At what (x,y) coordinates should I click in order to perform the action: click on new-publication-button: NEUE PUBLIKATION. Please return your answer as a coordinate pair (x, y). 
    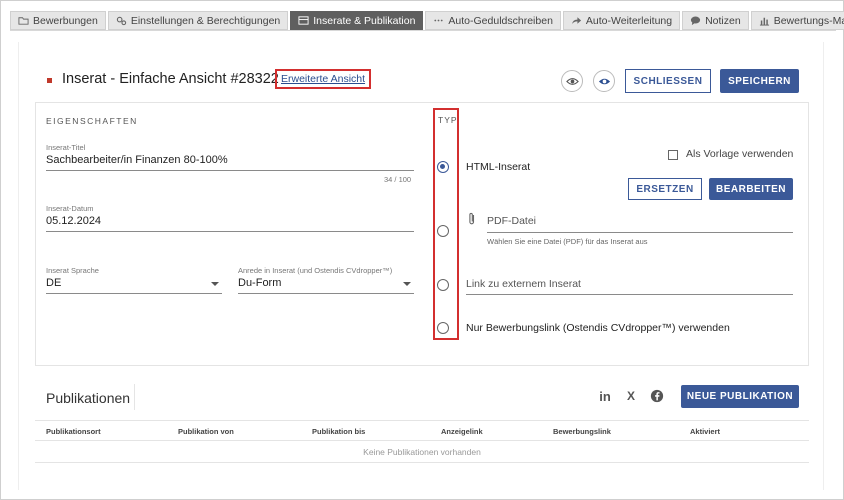
    Looking at the image, I should click on (740, 396).